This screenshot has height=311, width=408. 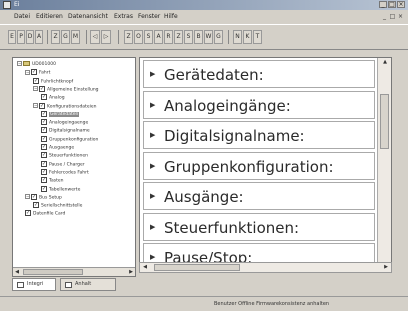 What do you see at coordinates (149, 16) in the screenshot?
I see `menu-fenster: Fenster` at bounding box center [149, 16].